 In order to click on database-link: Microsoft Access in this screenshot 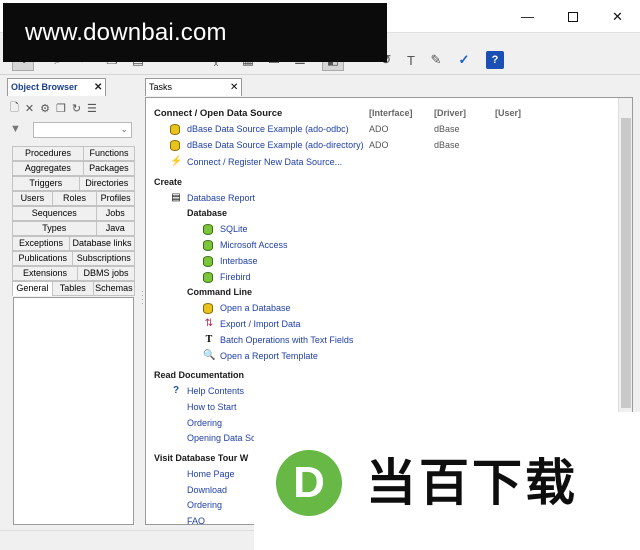, I will do `click(254, 245)`.